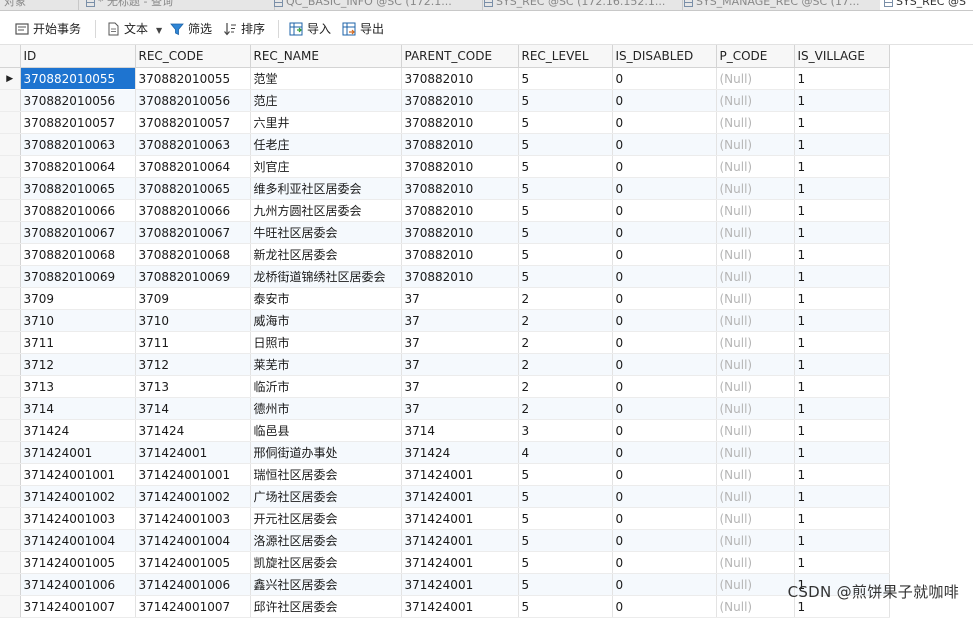 This screenshot has width=973, height=618. Describe the element at coordinates (178, 5) in the screenshot. I see `tab-untitled-query: * 无标题 - 查询` at that location.